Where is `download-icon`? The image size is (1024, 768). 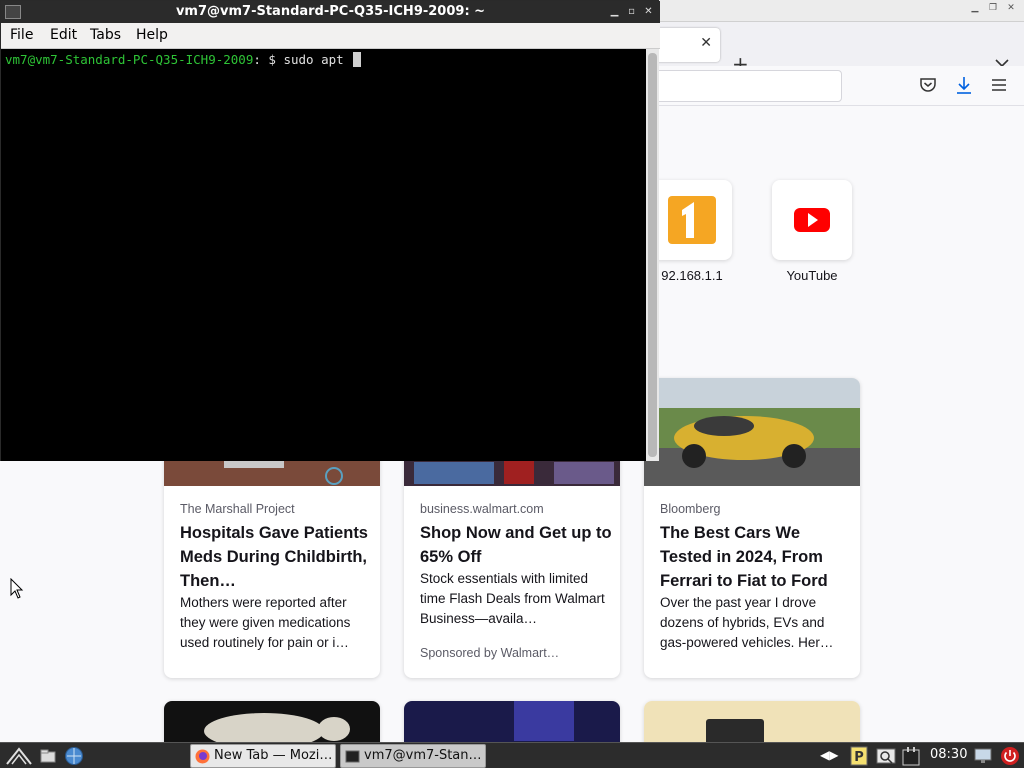
download-icon is located at coordinates (964, 85).